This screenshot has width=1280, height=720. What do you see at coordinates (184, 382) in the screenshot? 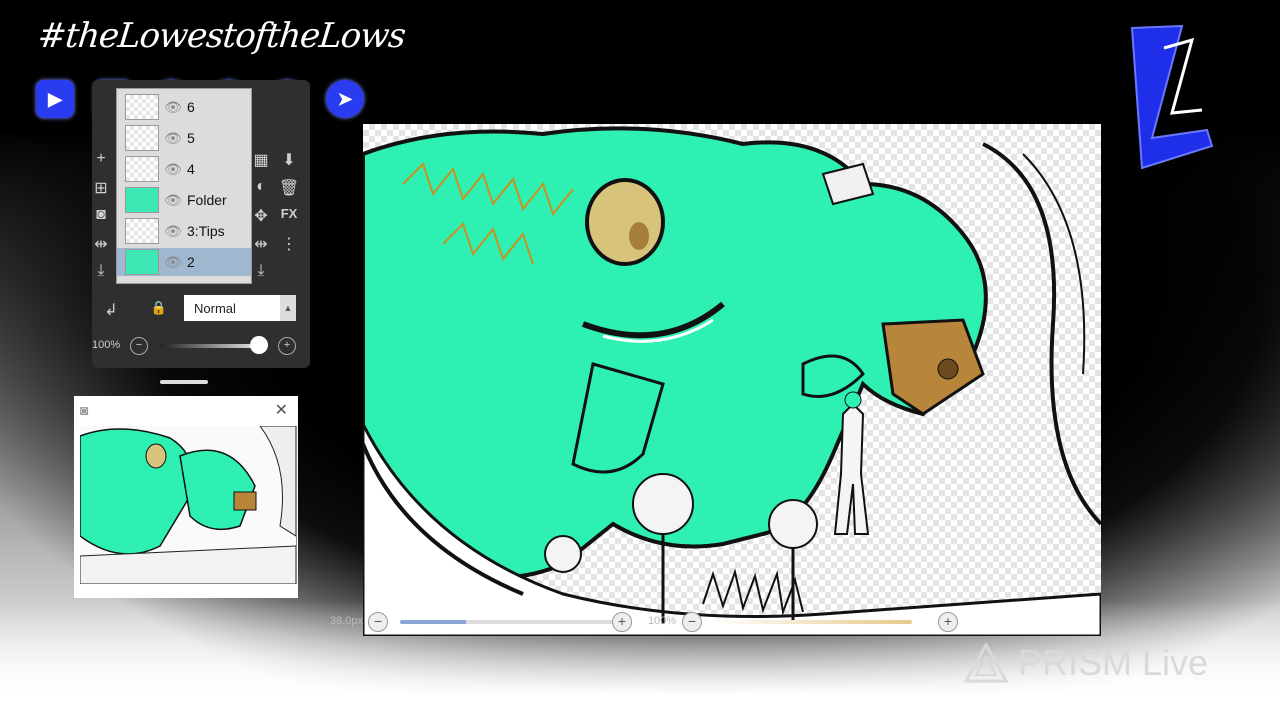
I see `panel-drag-handle` at bounding box center [184, 382].